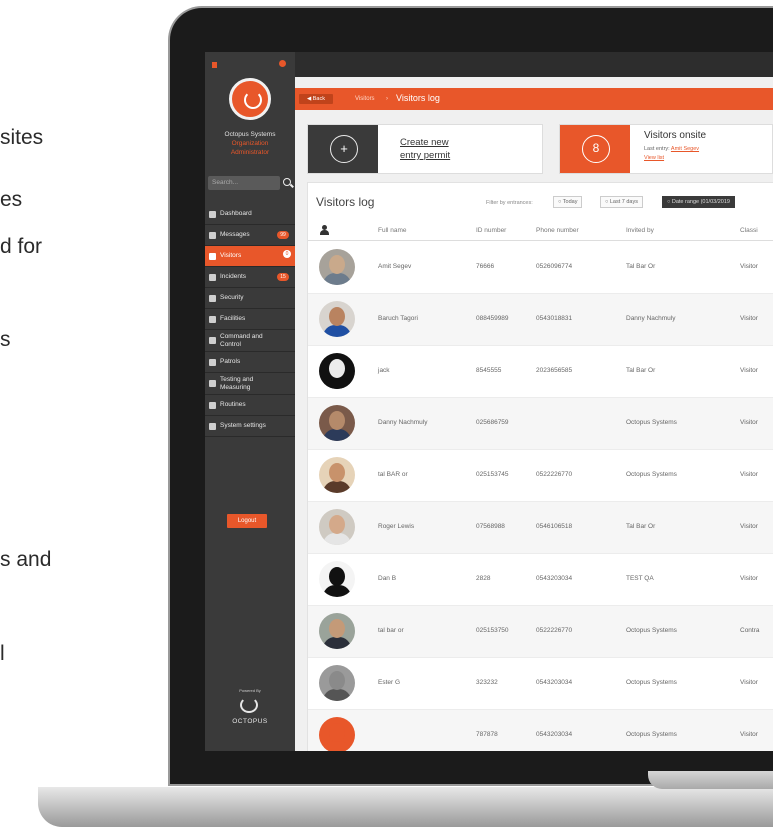 This screenshot has height=839, width=773. What do you see at coordinates (387, 578) in the screenshot?
I see `cell-full-name: Dan B` at bounding box center [387, 578].